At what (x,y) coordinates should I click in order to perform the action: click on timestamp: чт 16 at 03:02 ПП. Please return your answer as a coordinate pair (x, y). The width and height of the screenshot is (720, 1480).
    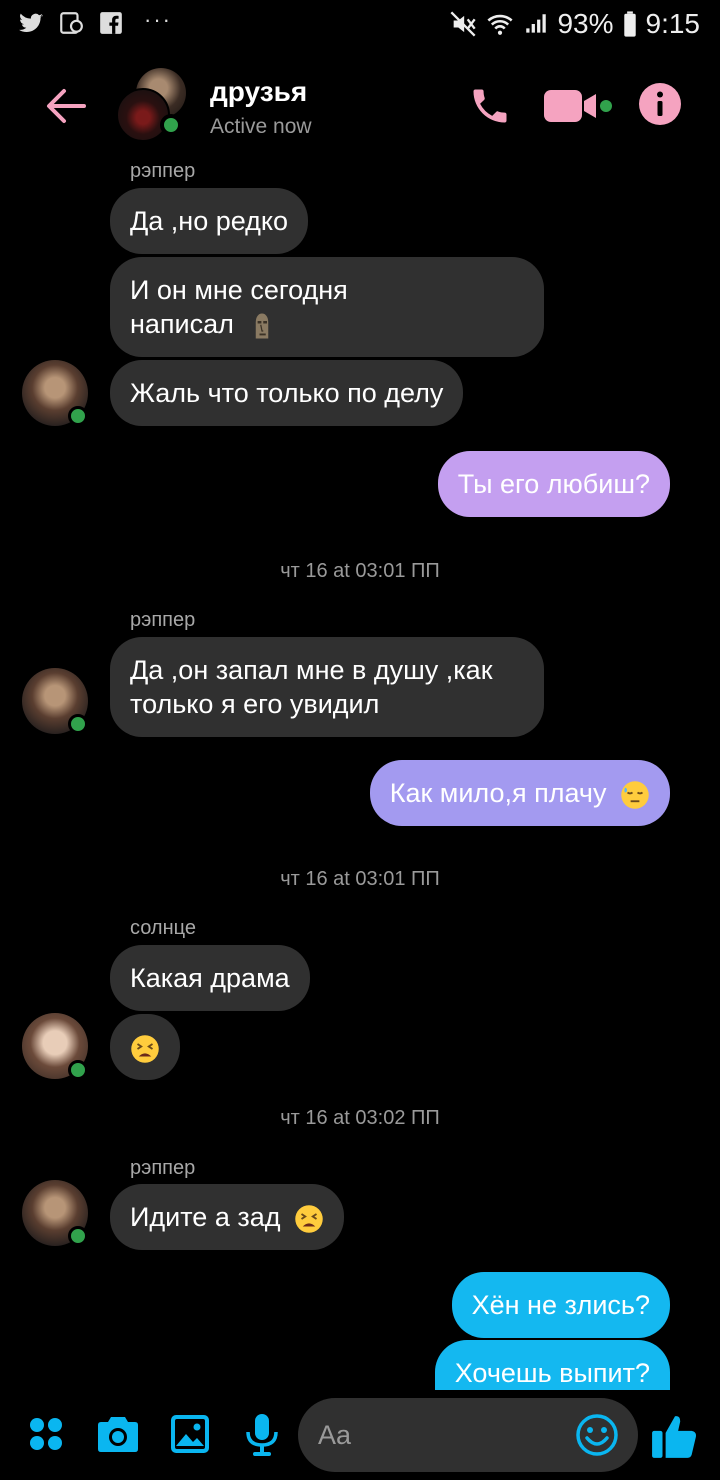
    Looking at the image, I should click on (360, 1118).